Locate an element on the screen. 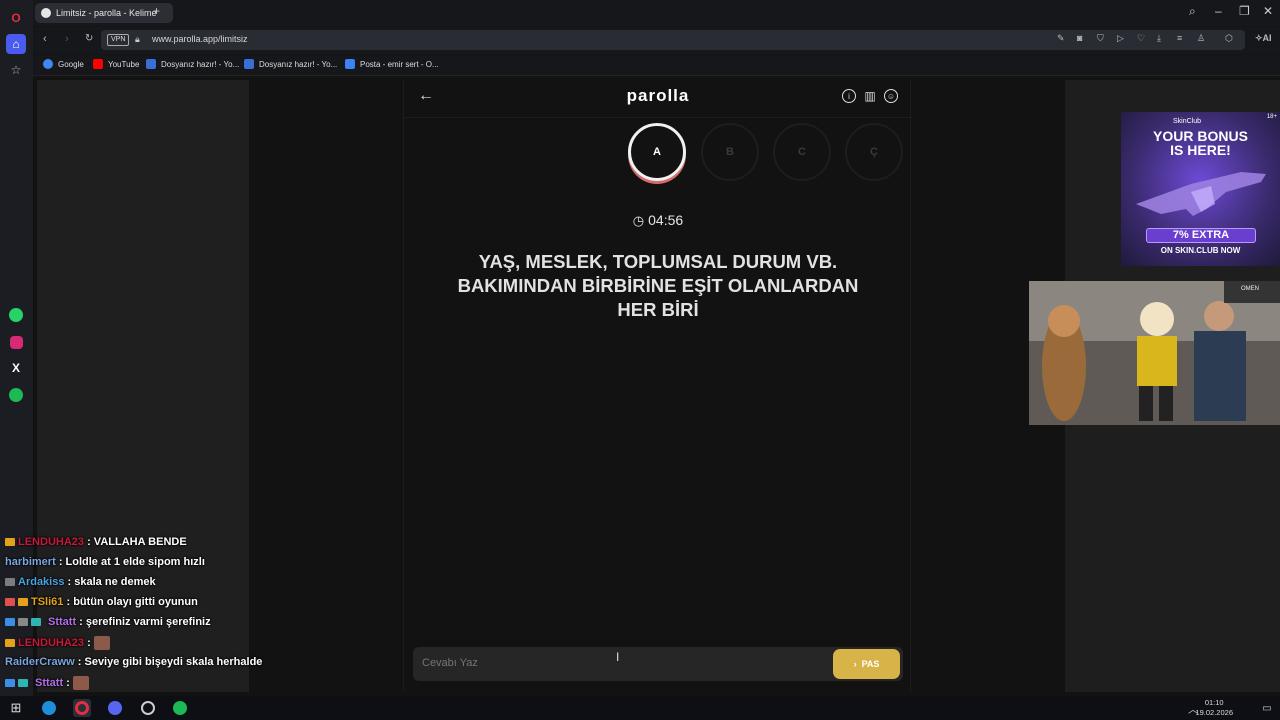 This screenshot has width=1280, height=720. camera-icon: ◙ is located at coordinates (1079, 38).